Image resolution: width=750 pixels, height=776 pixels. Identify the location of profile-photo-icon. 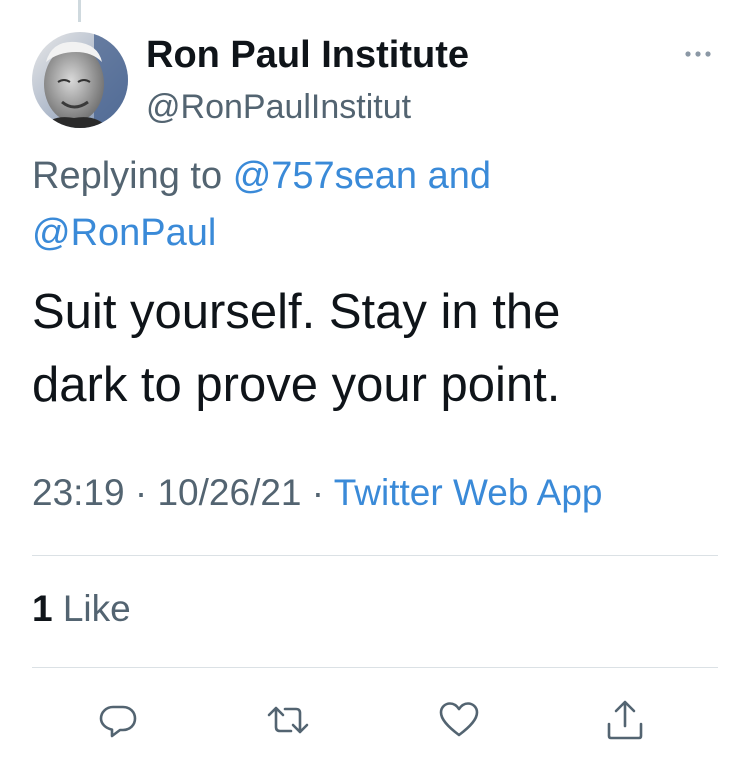
(80, 80).